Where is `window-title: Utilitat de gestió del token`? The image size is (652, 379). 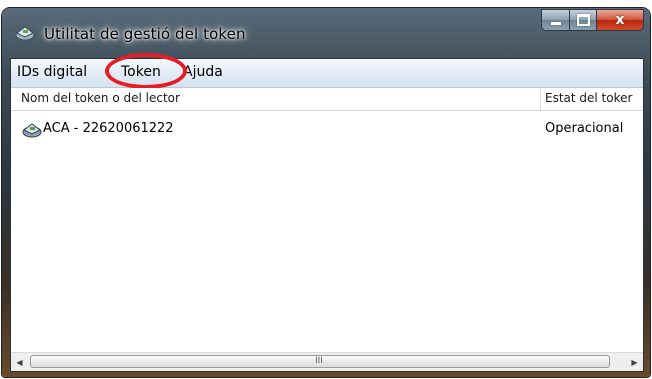 window-title: Utilitat de gestió del token is located at coordinates (145, 34).